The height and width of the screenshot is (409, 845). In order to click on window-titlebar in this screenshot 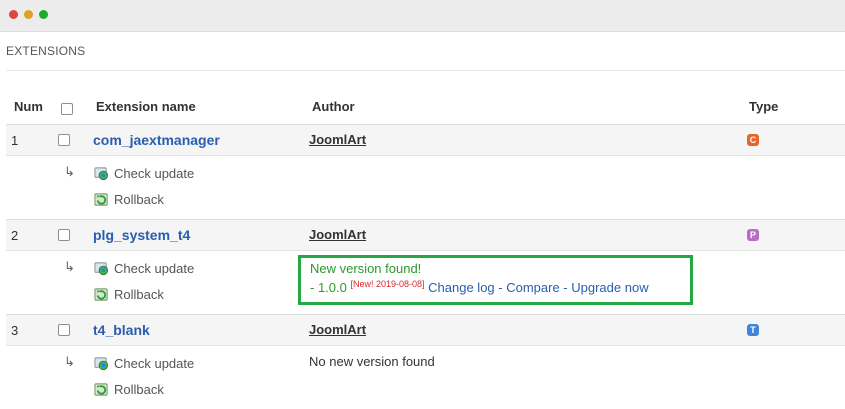, I will do `click(422, 16)`.